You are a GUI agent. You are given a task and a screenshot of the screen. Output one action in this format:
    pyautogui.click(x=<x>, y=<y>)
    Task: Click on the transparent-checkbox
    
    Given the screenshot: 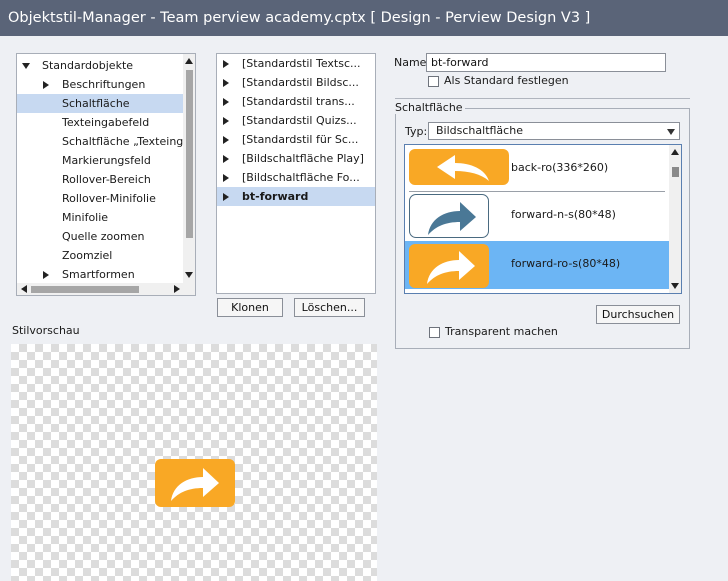 What is the action you would take?
    pyautogui.click(x=434, y=332)
    